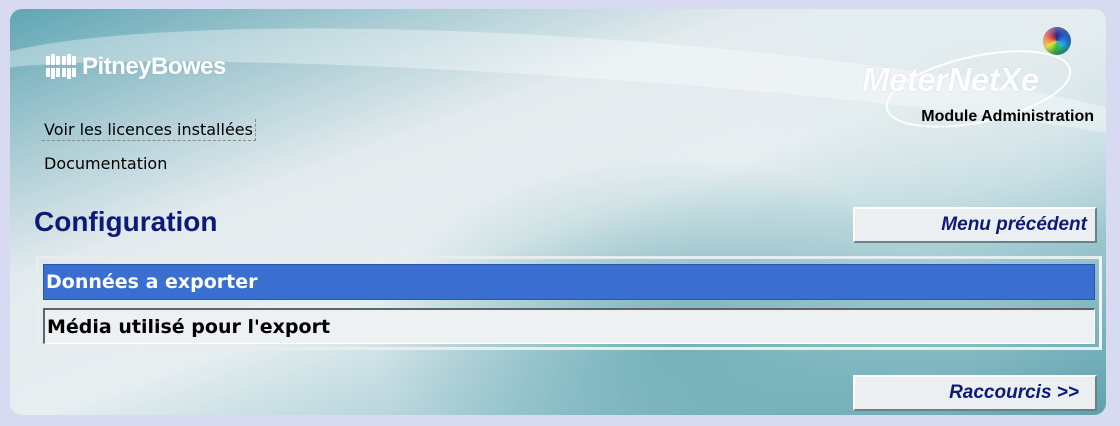 The height and width of the screenshot is (426, 1120). What do you see at coordinates (950, 79) in the screenshot?
I see `meternet-wordmark: MeterNetXe` at bounding box center [950, 79].